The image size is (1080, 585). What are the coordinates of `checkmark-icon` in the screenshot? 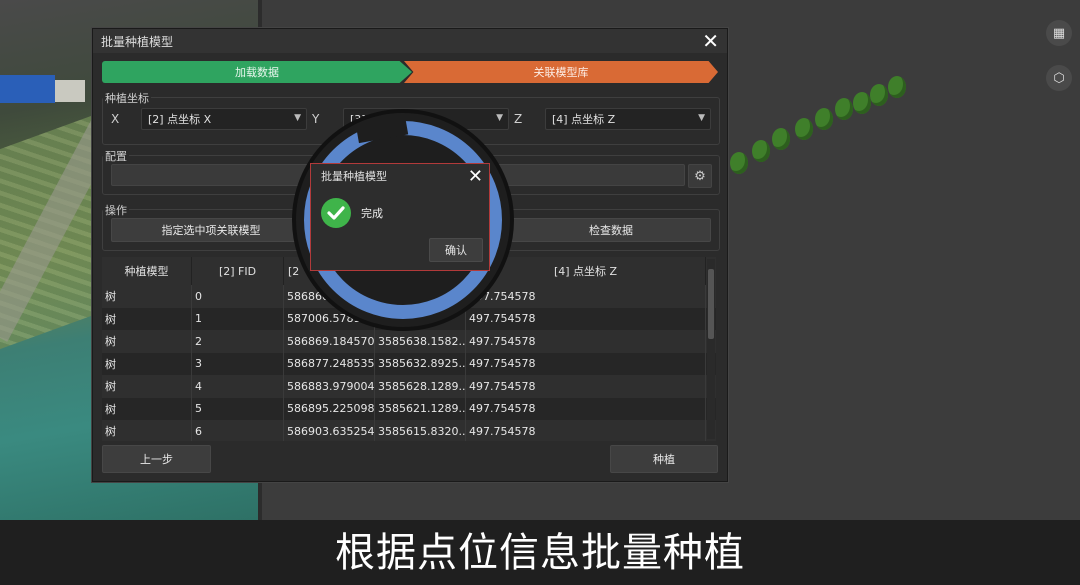 It's located at (336, 213).